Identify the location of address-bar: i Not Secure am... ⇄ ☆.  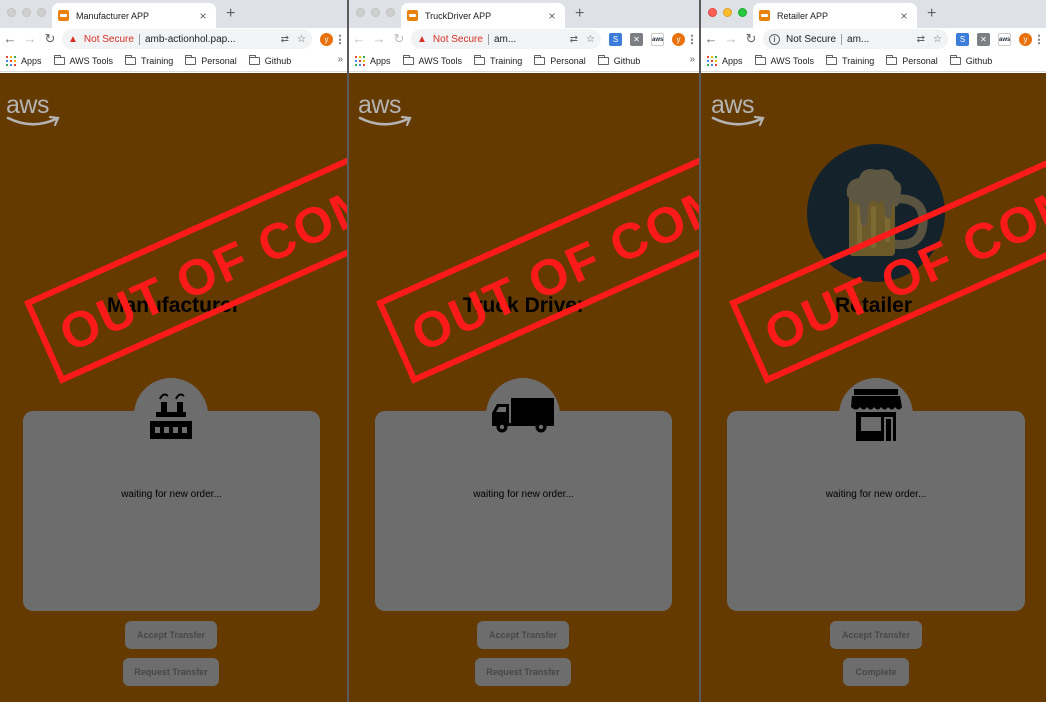
(855, 39).